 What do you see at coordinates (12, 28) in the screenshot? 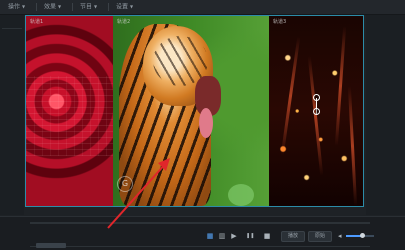
I see `left-panel-divider` at bounding box center [12, 28].